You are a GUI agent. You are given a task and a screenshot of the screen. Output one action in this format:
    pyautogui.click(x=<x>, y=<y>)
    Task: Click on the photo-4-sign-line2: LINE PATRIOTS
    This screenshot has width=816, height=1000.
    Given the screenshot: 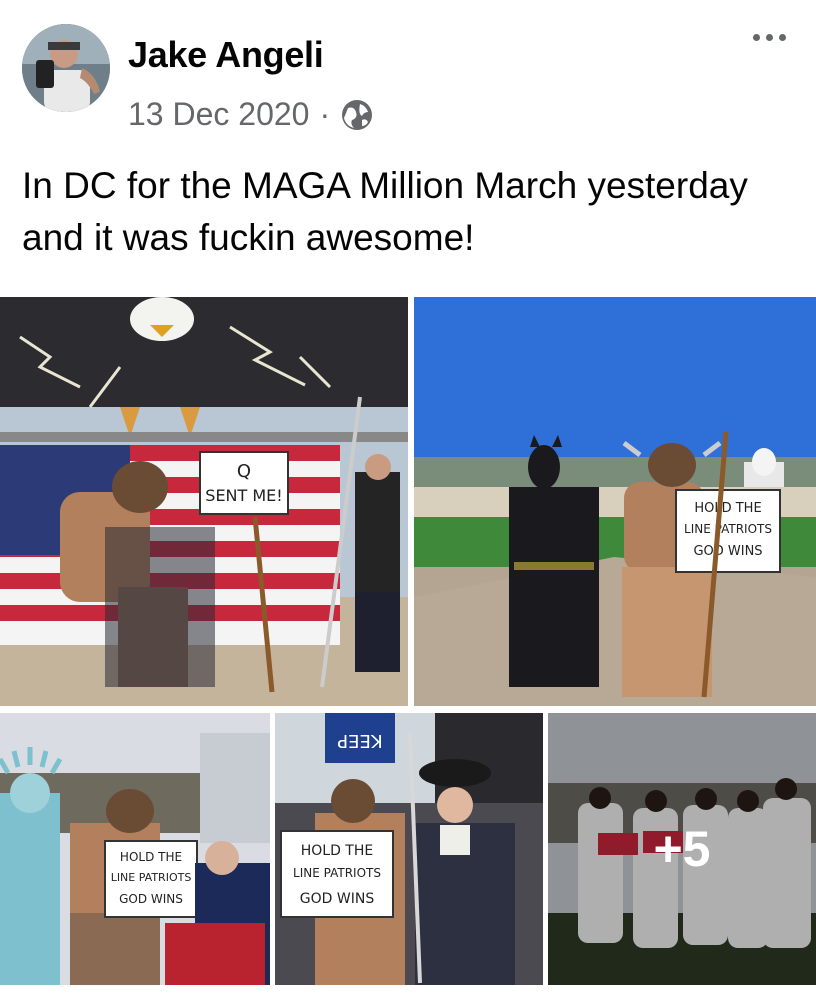 What is the action you would take?
    pyautogui.click(x=337, y=873)
    